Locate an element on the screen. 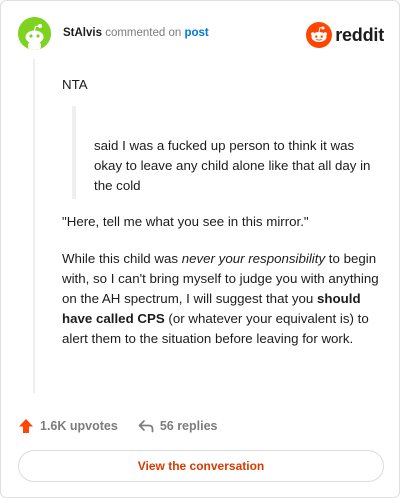 This screenshot has width=400, height=498. reply-count: 56 replies is located at coordinates (178, 426).